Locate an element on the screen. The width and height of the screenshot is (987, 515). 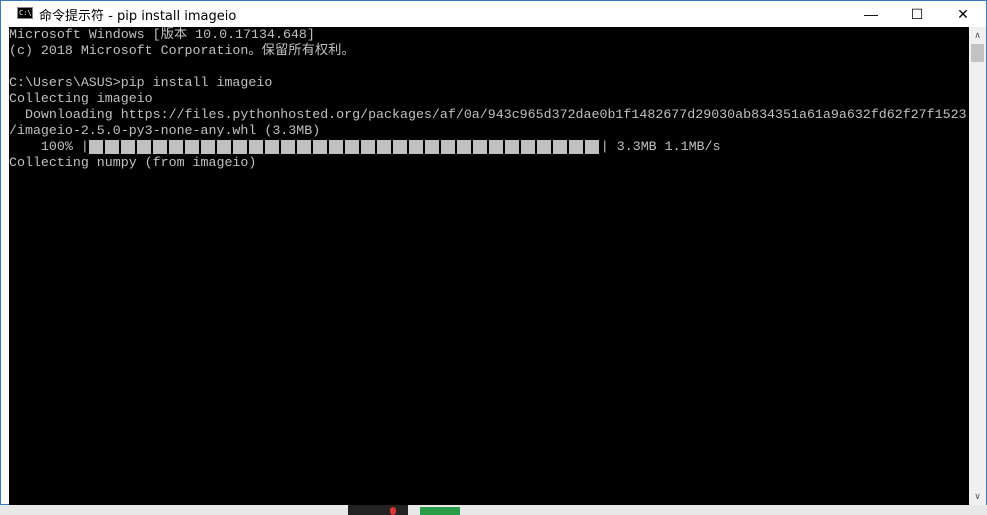
title-bar: C:\ 命令提示符 - pip install imageio — ☐ ✕ is located at coordinates (493, 14).